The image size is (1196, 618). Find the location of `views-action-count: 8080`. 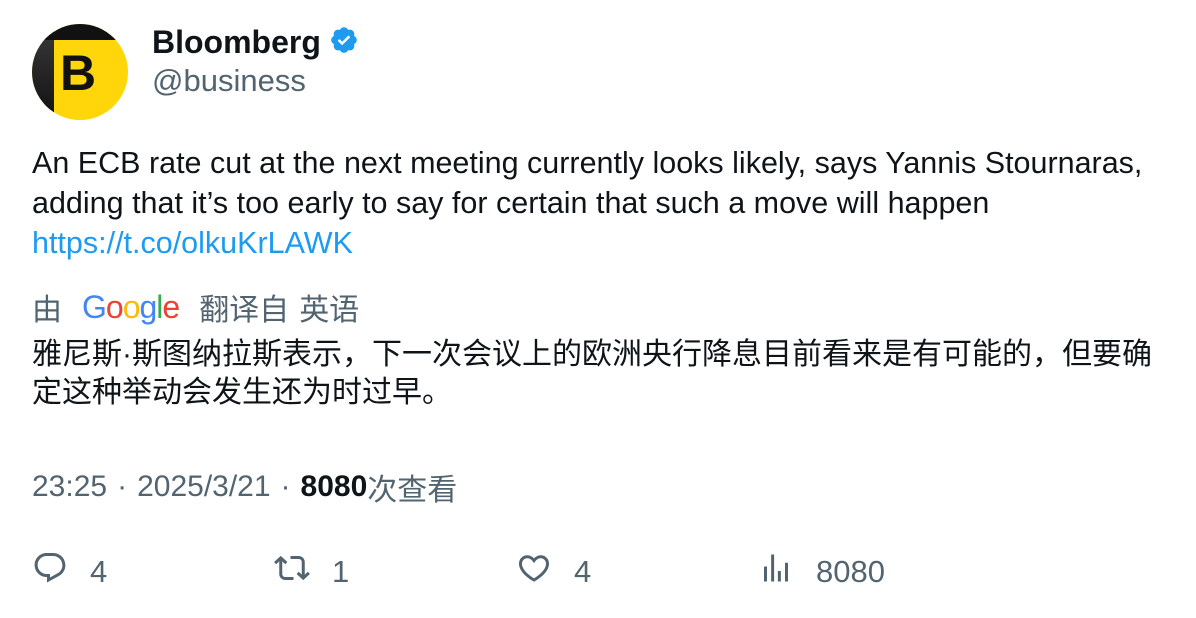

views-action-count: 8080 is located at coordinates (850, 571).